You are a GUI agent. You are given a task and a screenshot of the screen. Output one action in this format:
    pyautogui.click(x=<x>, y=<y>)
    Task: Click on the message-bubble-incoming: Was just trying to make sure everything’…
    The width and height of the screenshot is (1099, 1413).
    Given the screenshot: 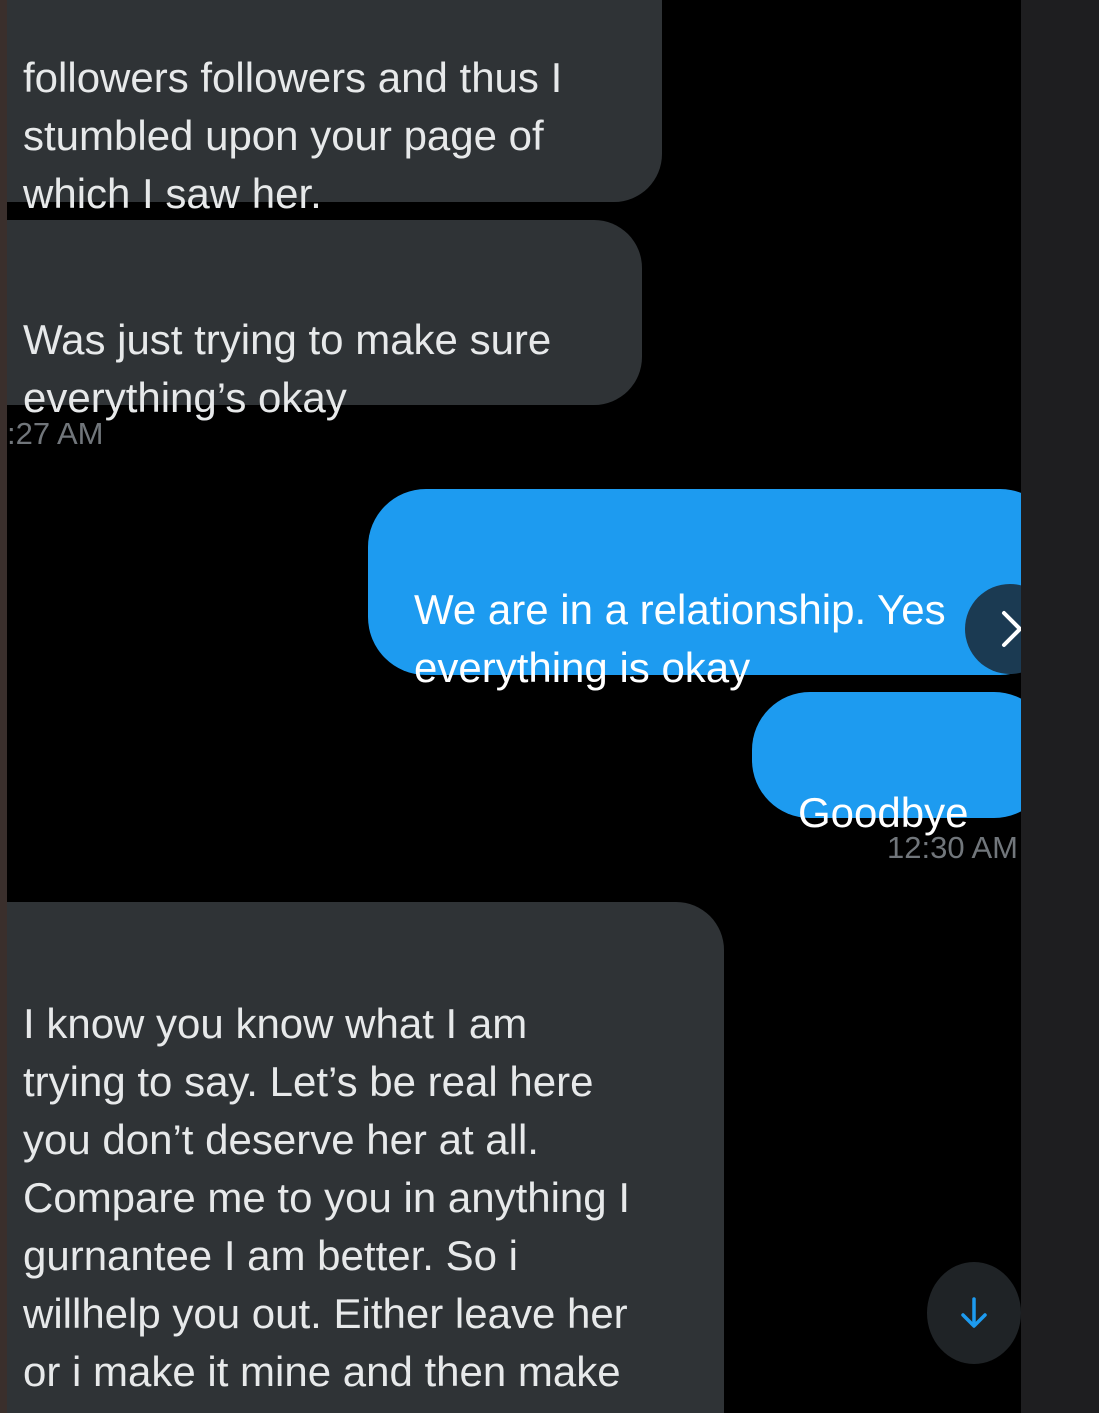 What is the action you would take?
    pyautogui.click(x=324, y=320)
    